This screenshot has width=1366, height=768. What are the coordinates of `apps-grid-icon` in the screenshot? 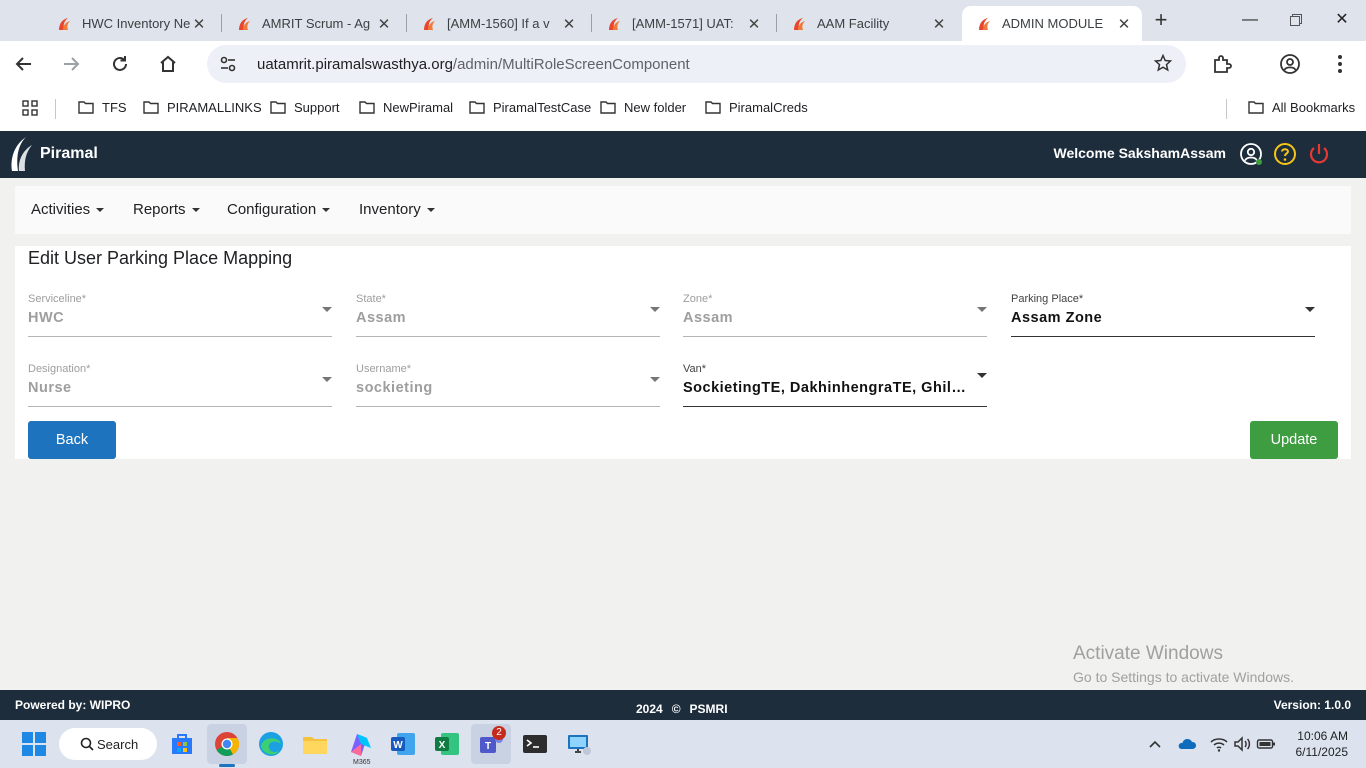 It's located at (30, 108).